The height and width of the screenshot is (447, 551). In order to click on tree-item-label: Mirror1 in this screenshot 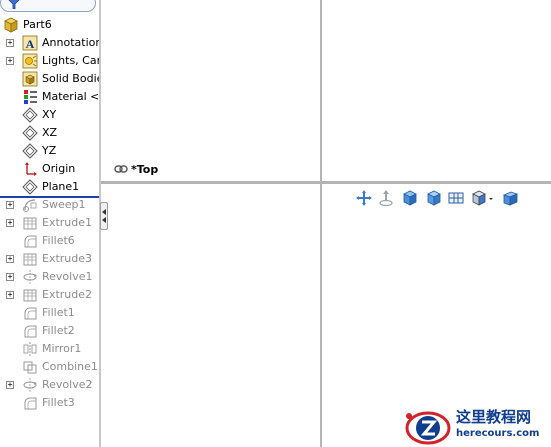, I will do `click(62, 348)`.